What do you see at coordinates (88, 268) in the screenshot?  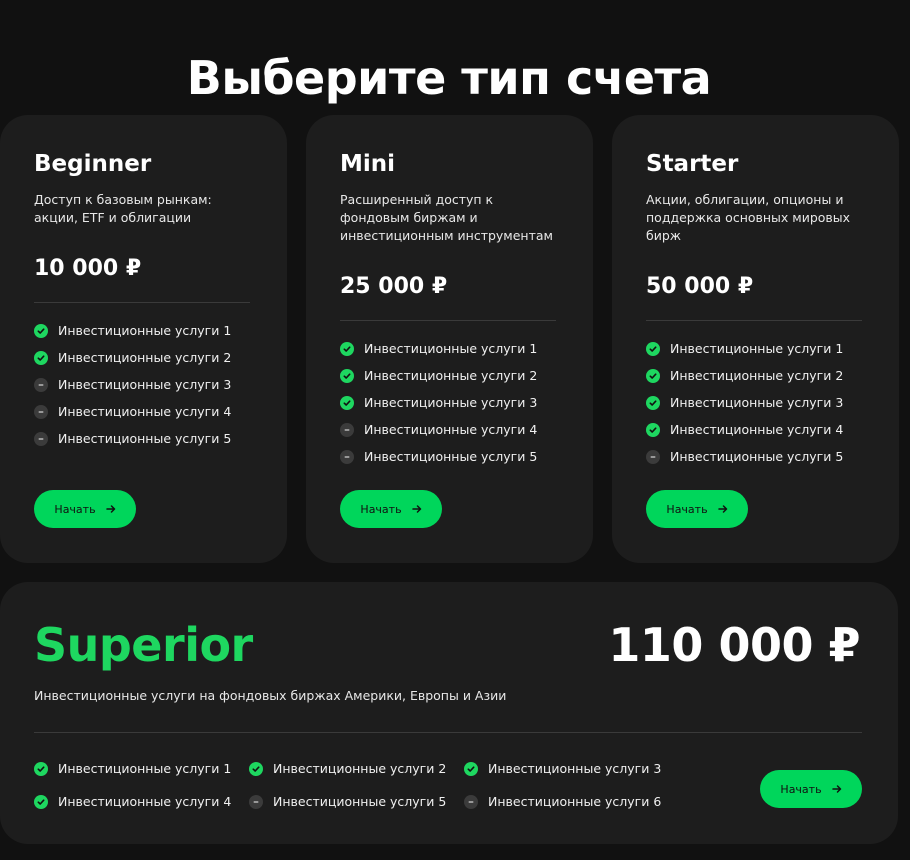 I see `plan-price: 10 000 ₽` at bounding box center [88, 268].